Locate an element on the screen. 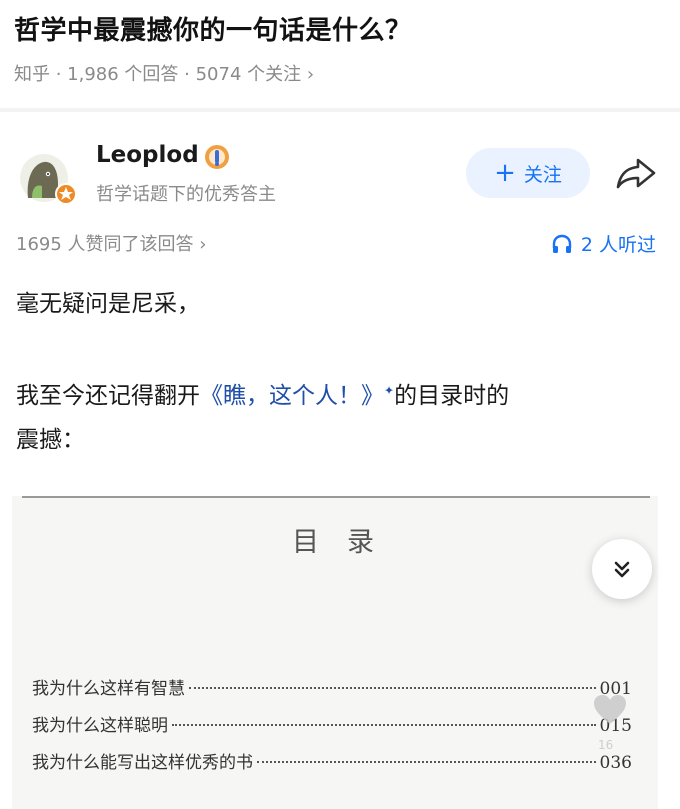  answer-paragraph-2: 我至今还记得翻开《瞧，这个人！》✦的目录时的 is located at coordinates (262, 393).